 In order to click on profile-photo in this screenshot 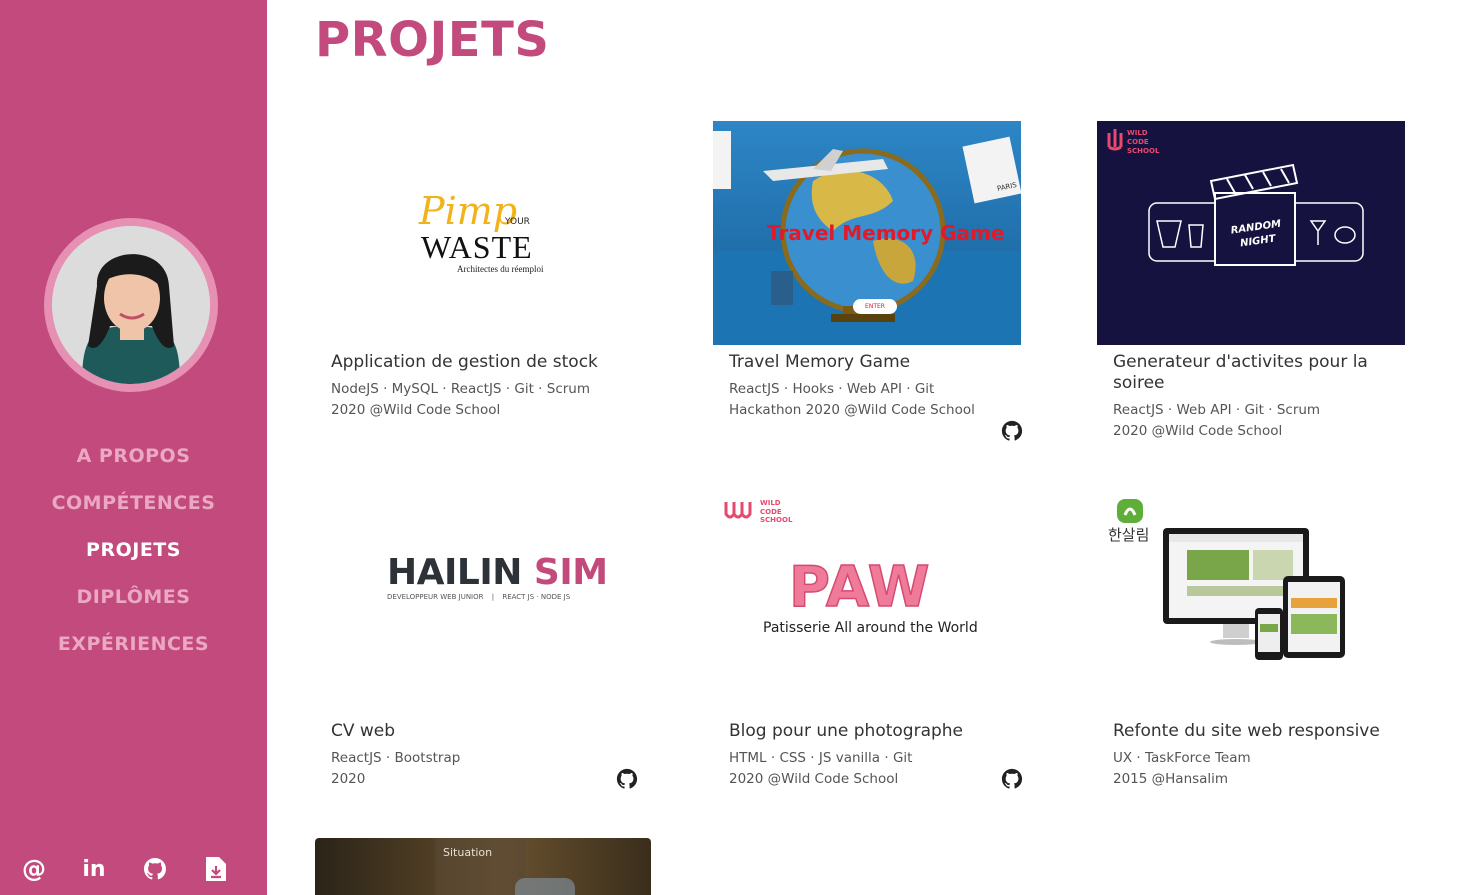, I will do `click(131, 305)`.